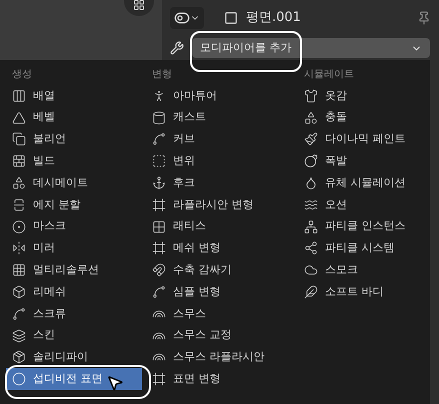 The width and height of the screenshot is (439, 404). I want to click on shirt-icon, so click(311, 95).